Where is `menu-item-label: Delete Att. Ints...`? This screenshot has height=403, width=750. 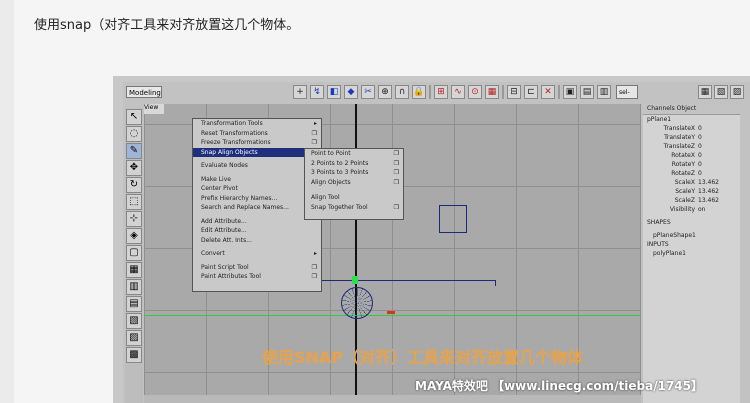
menu-item-label: Delete Att. Ints... is located at coordinates (226, 240).